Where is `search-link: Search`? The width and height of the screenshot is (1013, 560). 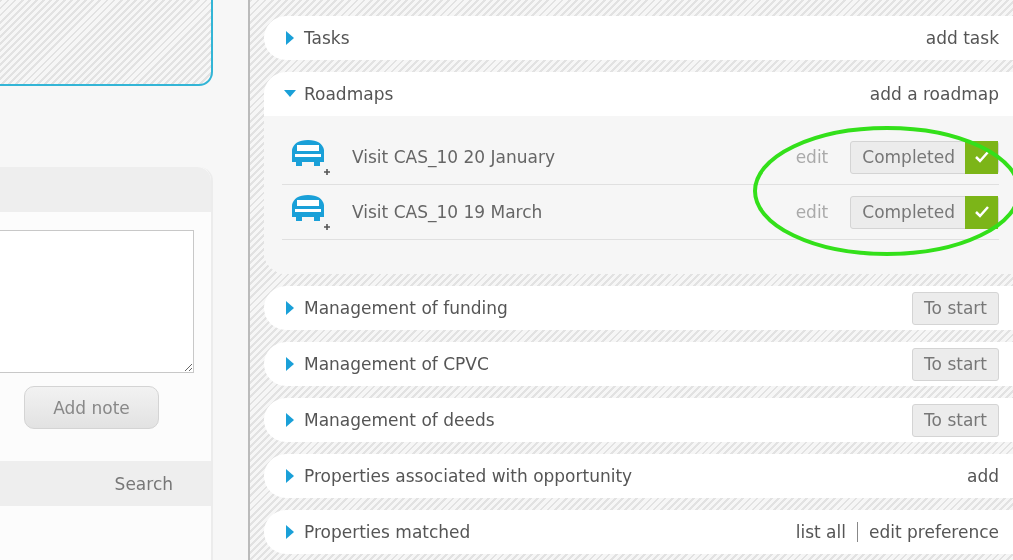
search-link: Search is located at coordinates (143, 483).